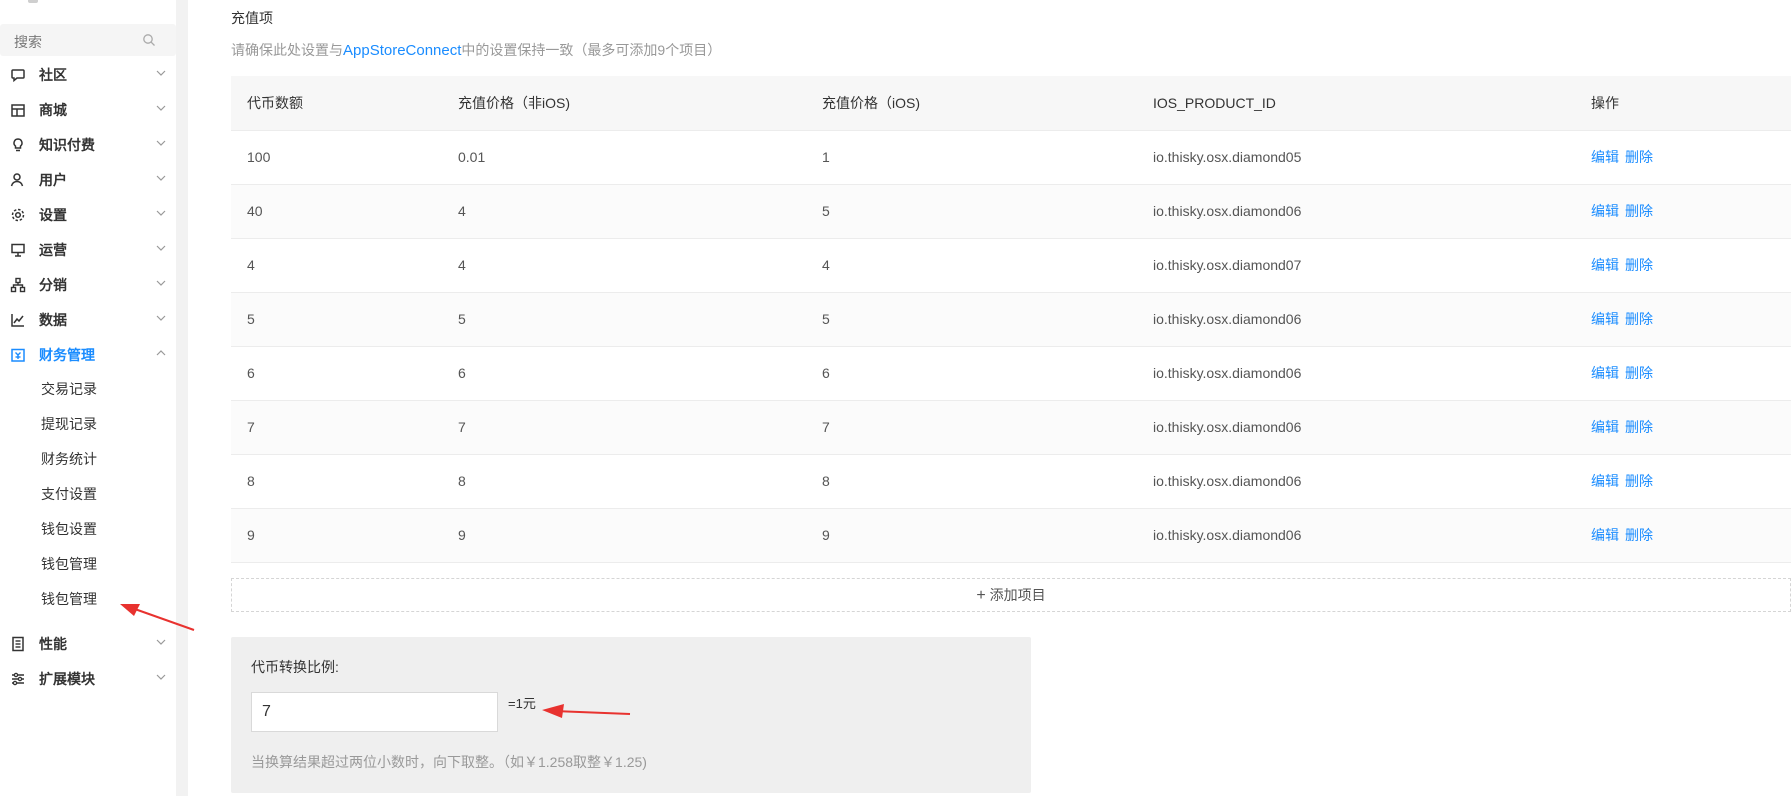  What do you see at coordinates (69, 459) in the screenshot?
I see `sub-item-label: 财务统计` at bounding box center [69, 459].